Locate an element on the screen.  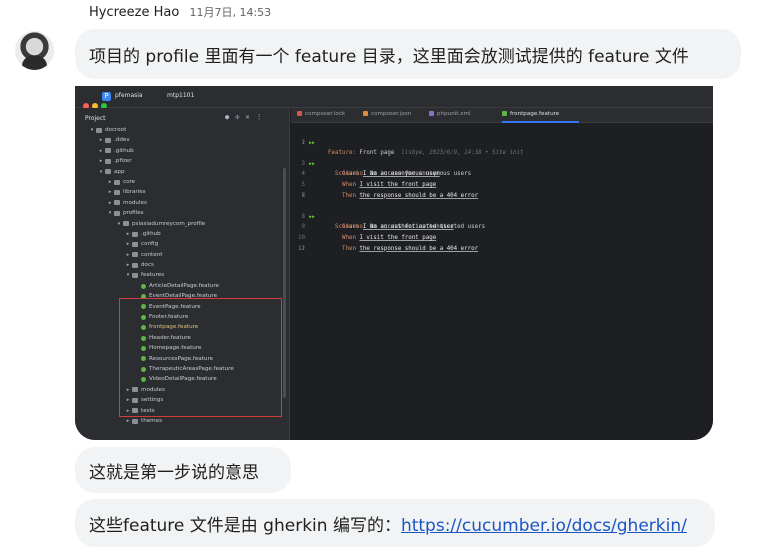
gherkin-docs-link: https://cucumber.io/docs/gherkin/ is located at coordinates (544, 526).